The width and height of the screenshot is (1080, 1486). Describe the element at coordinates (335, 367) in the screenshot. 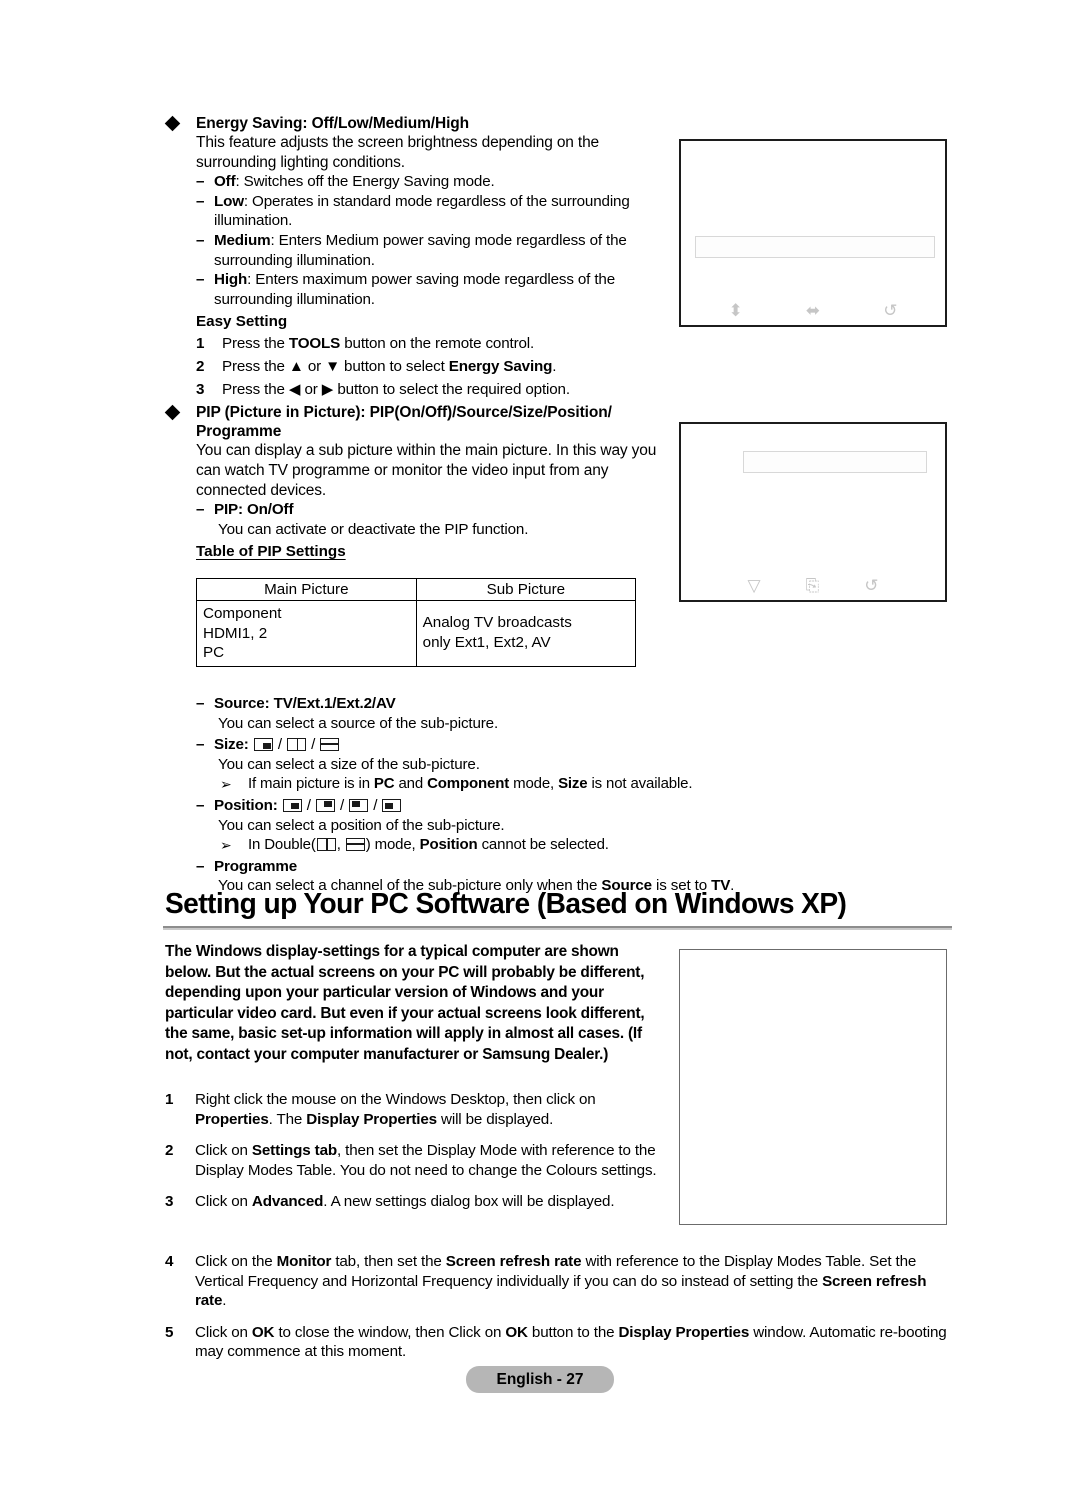

I see `easy-step-2-pre: Press the ▲ or ▼ button to select` at that location.